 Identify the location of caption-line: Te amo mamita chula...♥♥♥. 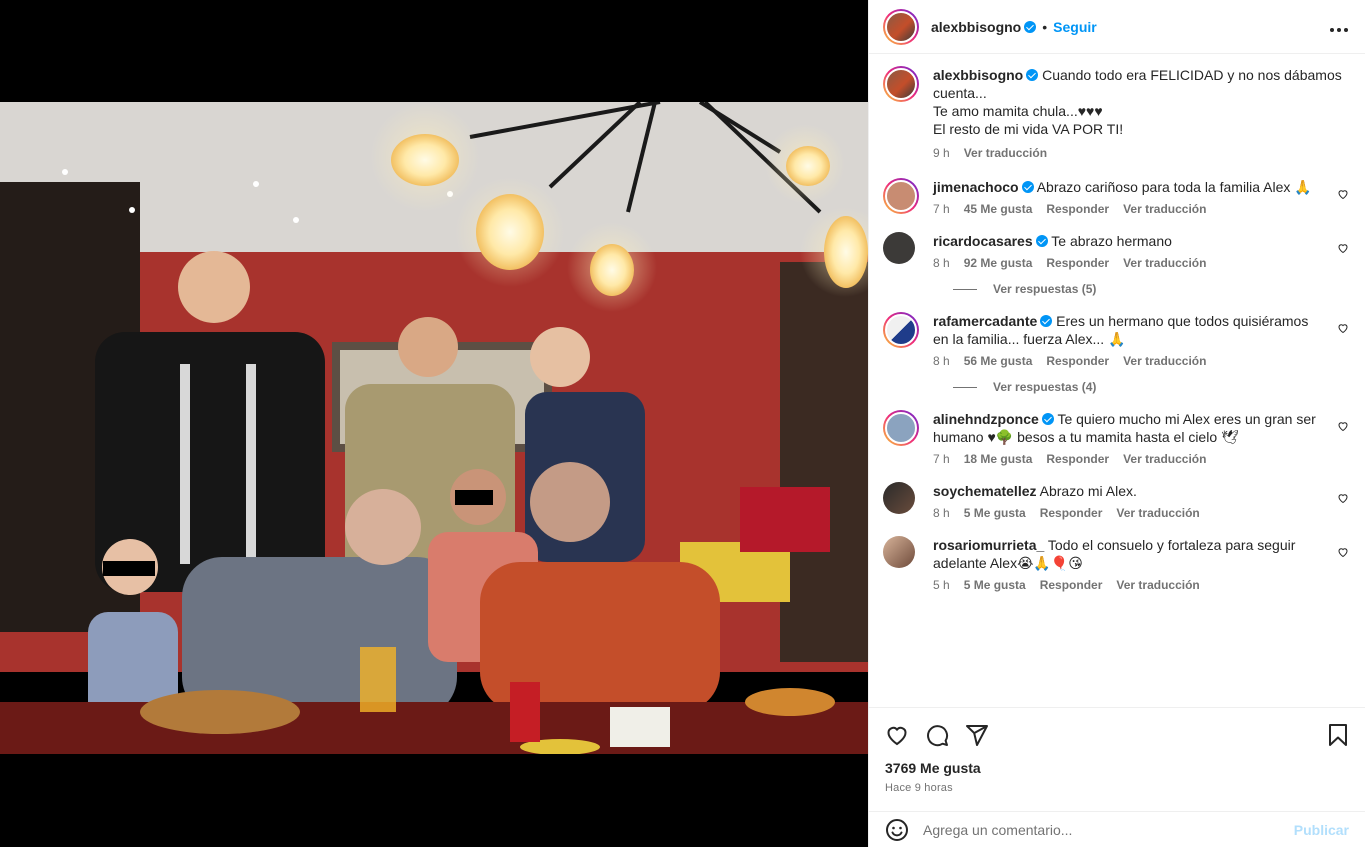
(1018, 111).